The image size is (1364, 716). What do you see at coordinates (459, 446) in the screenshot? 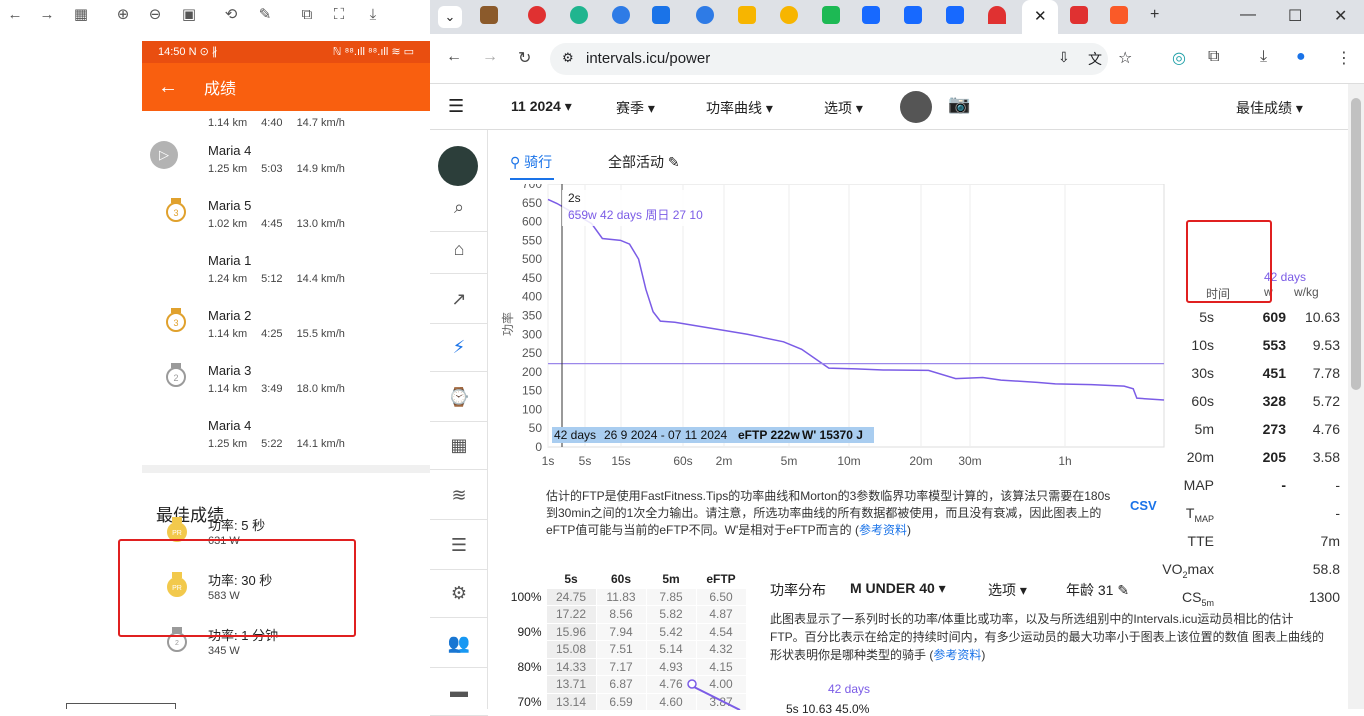
I see `calendar-icon: ▦` at bounding box center [459, 446].